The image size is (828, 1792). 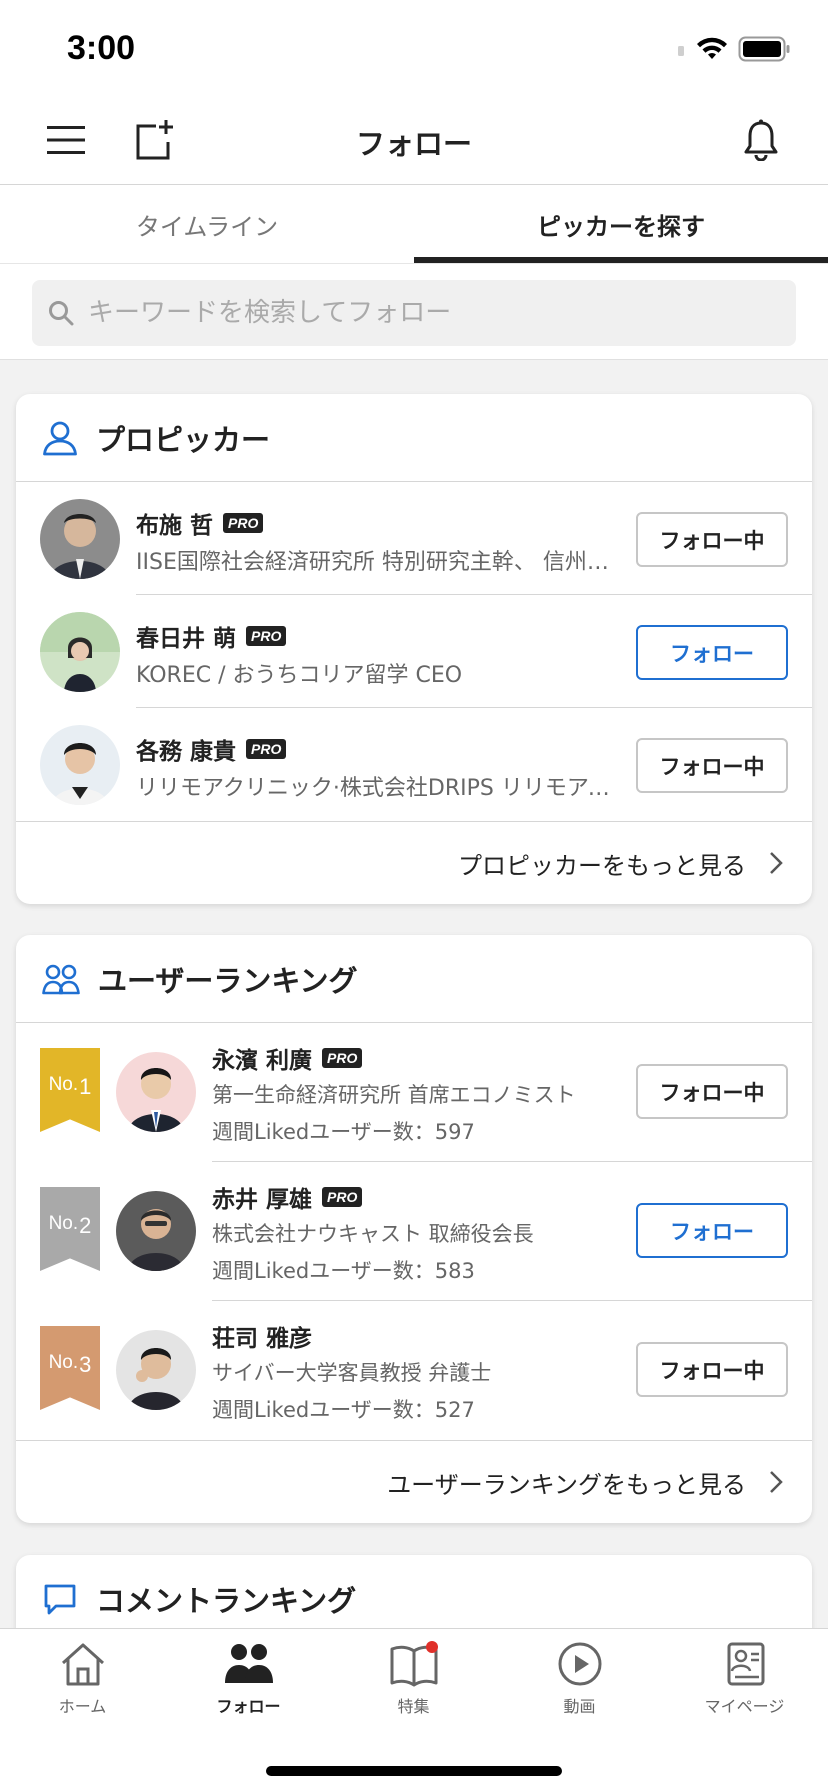 What do you see at coordinates (394, 1095) in the screenshot?
I see `user-description: 第一生命経済研究所 首席エコノミスト` at bounding box center [394, 1095].